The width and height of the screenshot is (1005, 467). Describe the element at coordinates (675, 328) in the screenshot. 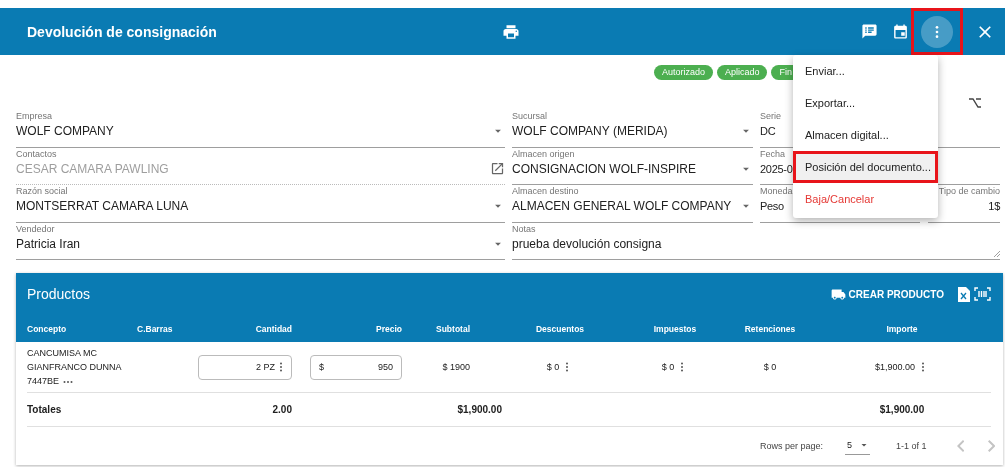

I see `column-header: Impuestos` at that location.